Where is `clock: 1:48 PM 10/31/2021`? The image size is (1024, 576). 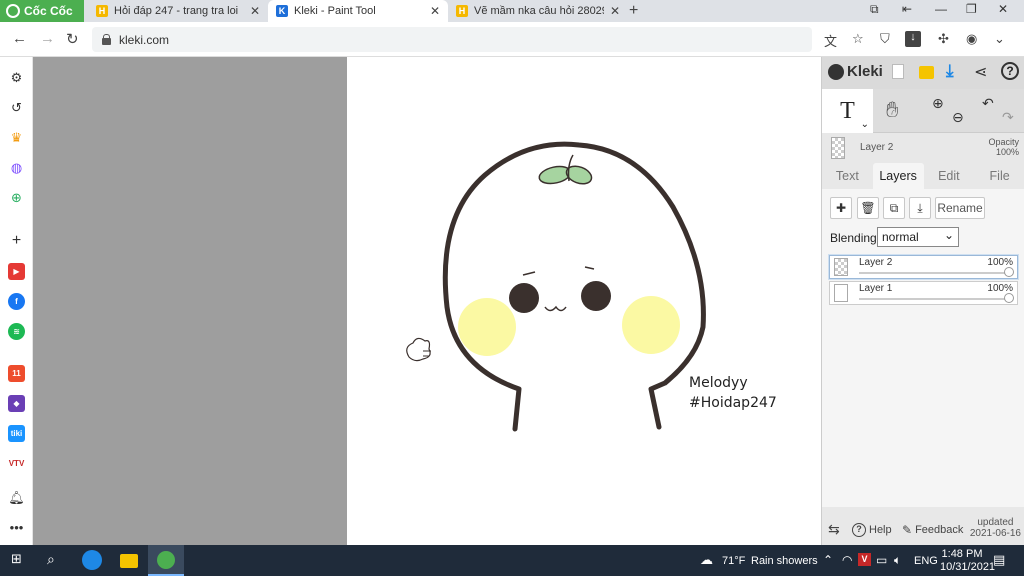 clock: 1:48 PM 10/31/2021 is located at coordinates (967, 561).